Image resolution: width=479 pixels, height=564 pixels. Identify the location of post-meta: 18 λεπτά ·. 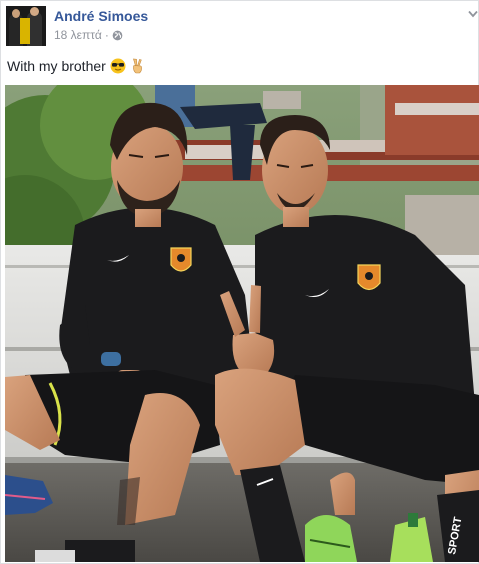
(88, 35).